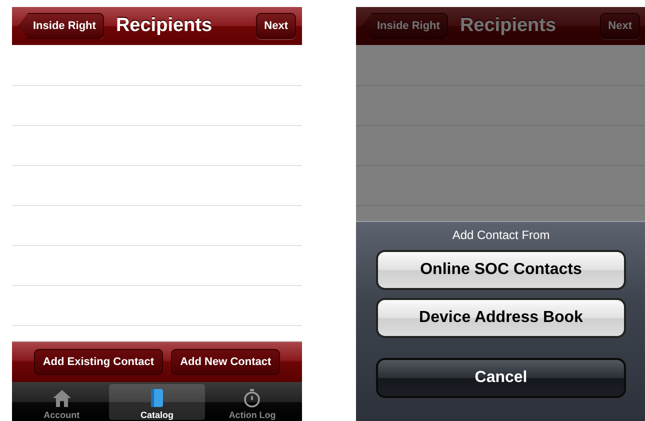 The width and height of the screenshot is (645, 421). Describe the element at coordinates (501, 270) in the screenshot. I see `option-button: Online SOC Contacts` at that location.